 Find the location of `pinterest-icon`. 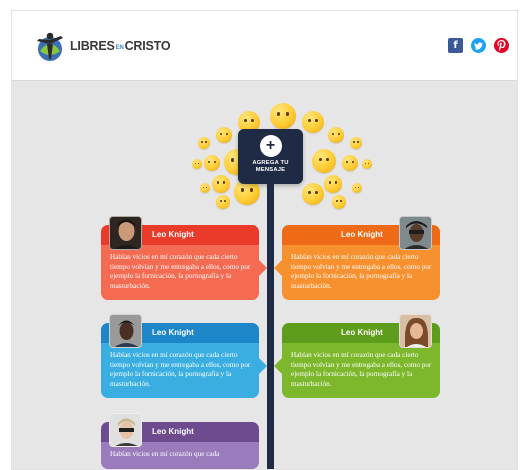

pinterest-icon is located at coordinates (501, 45).